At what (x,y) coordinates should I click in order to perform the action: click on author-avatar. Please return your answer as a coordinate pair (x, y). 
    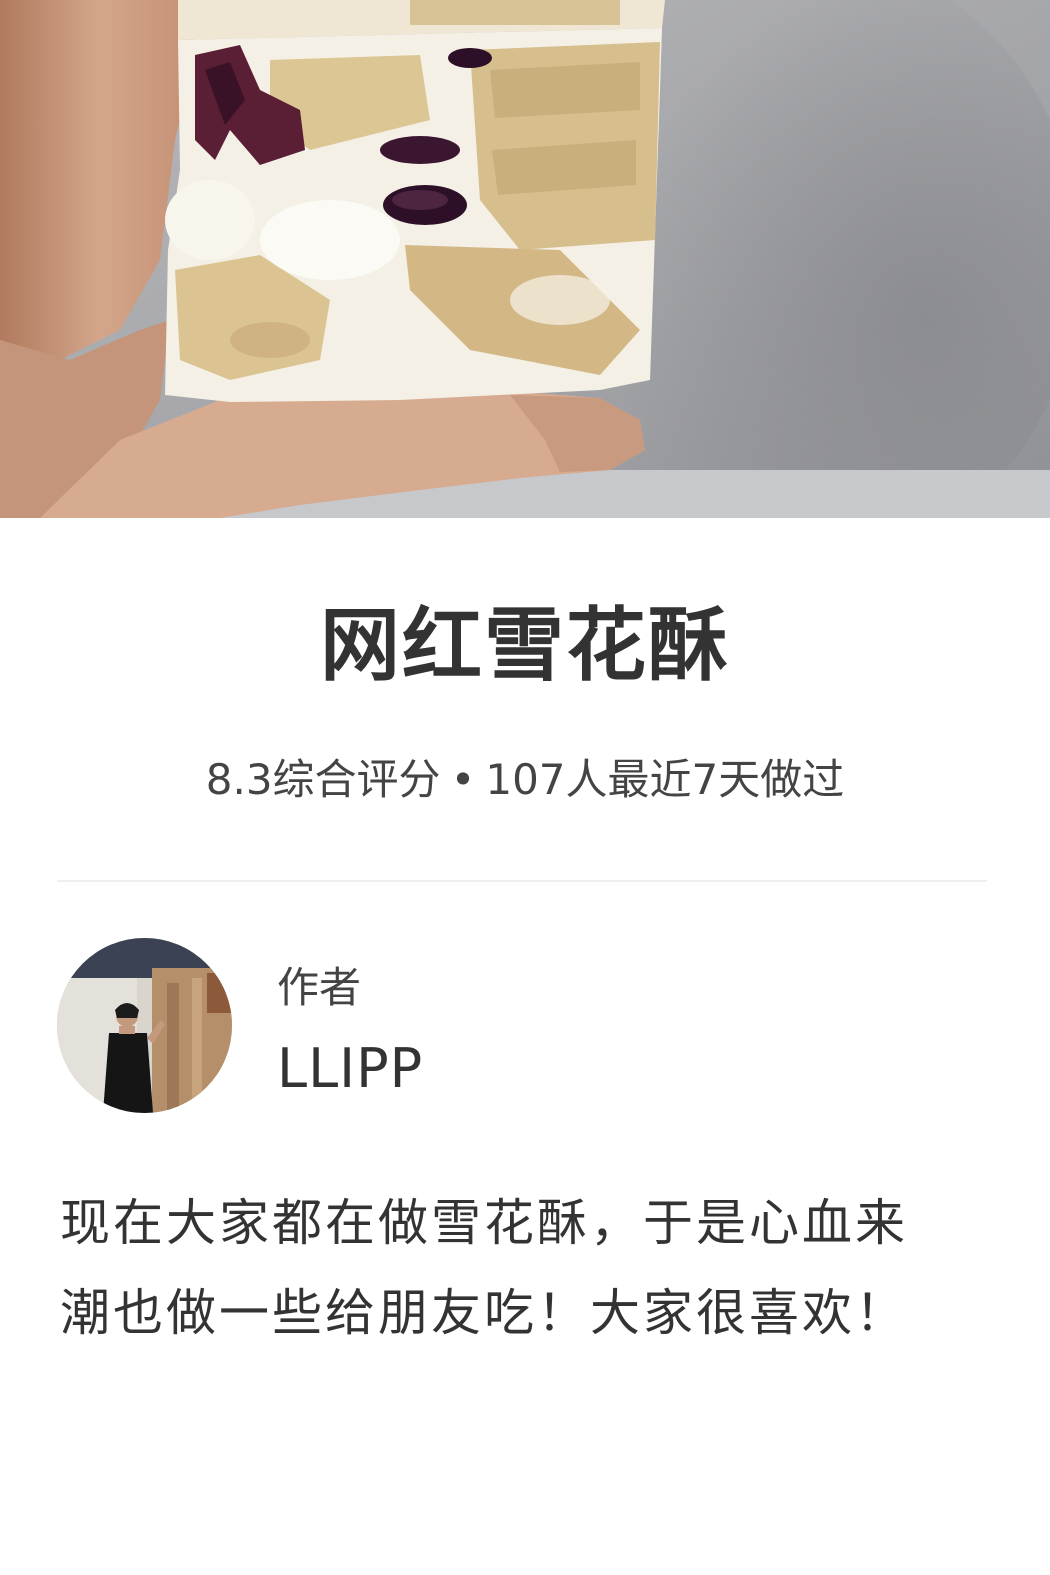
    Looking at the image, I should click on (144, 1025).